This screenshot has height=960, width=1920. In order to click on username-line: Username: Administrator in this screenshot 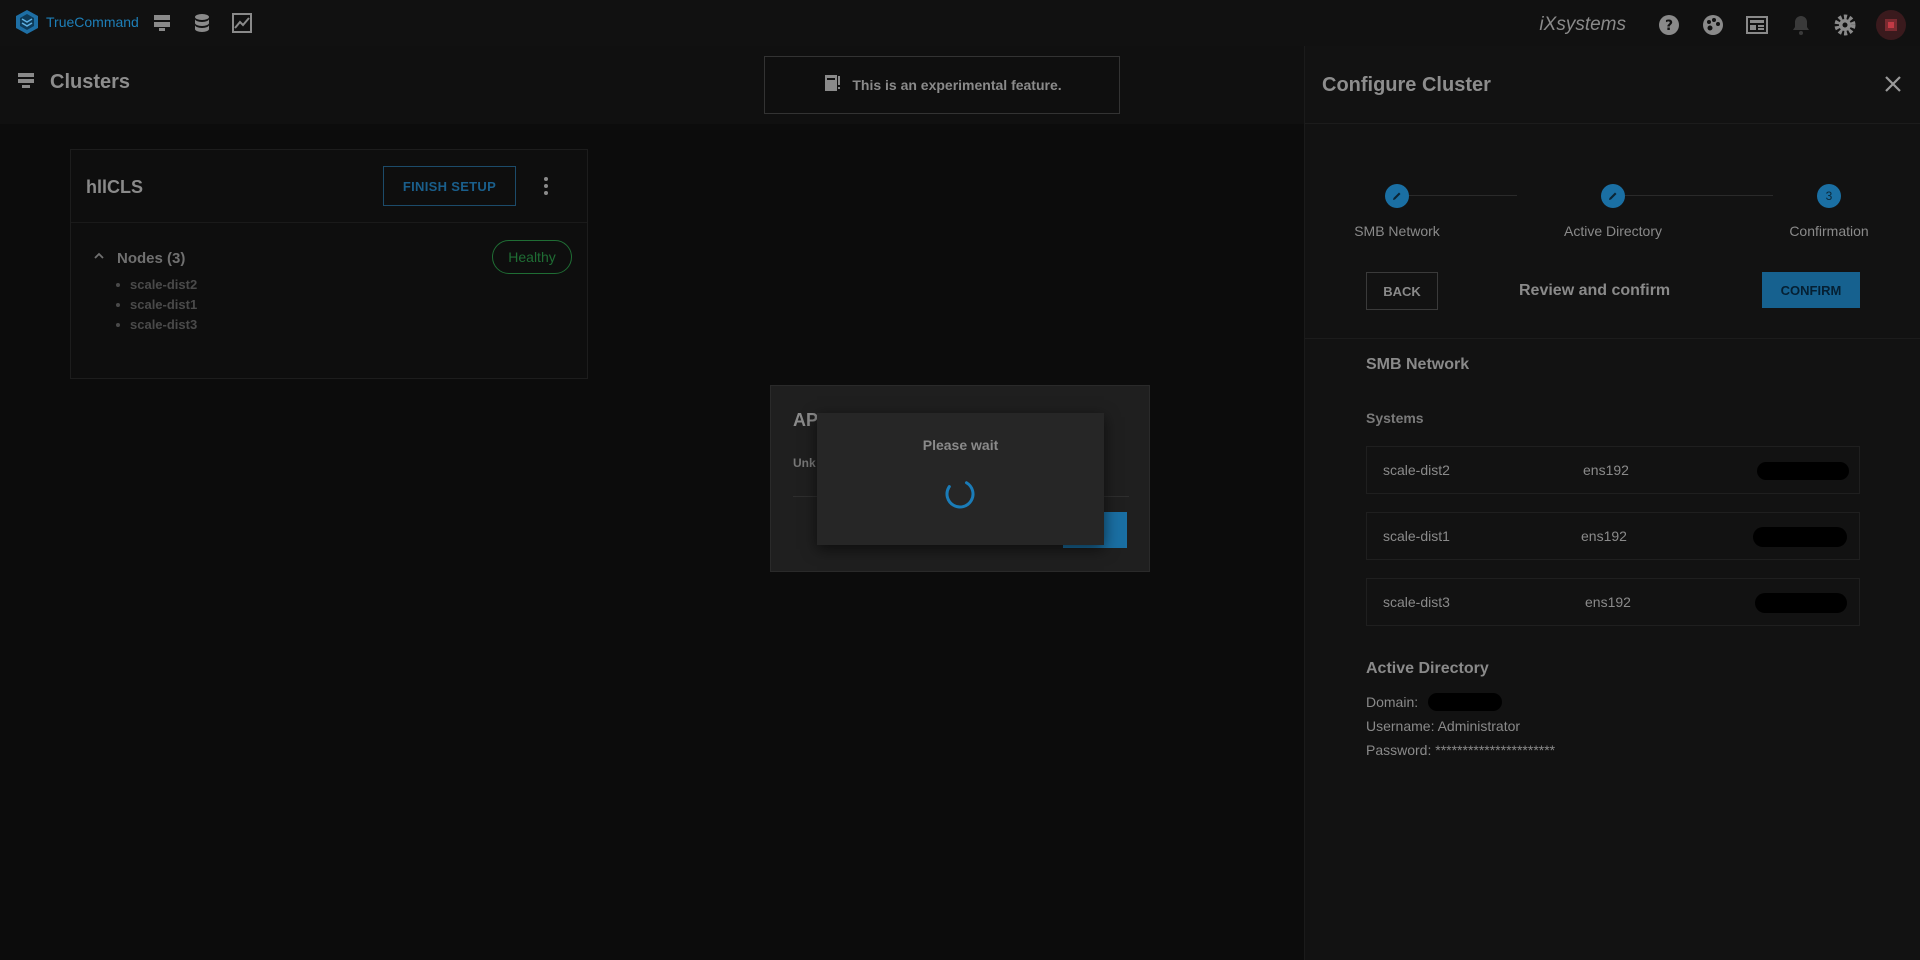, I will do `click(1443, 726)`.